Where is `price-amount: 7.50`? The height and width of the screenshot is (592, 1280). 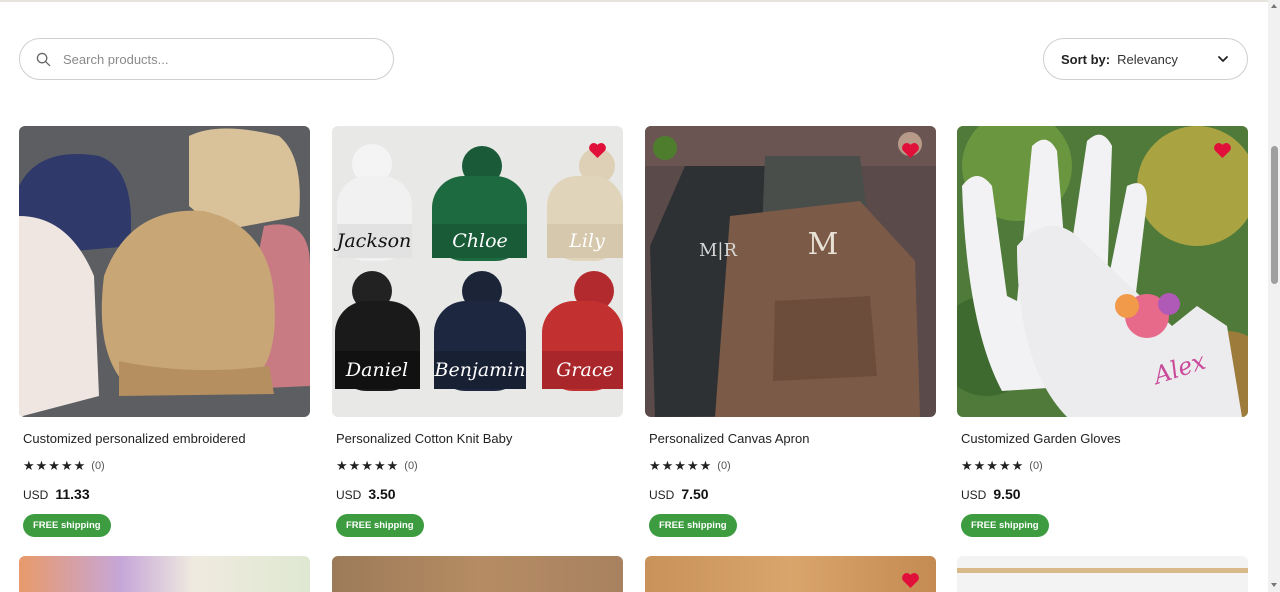
price-amount: 7.50 is located at coordinates (695, 494).